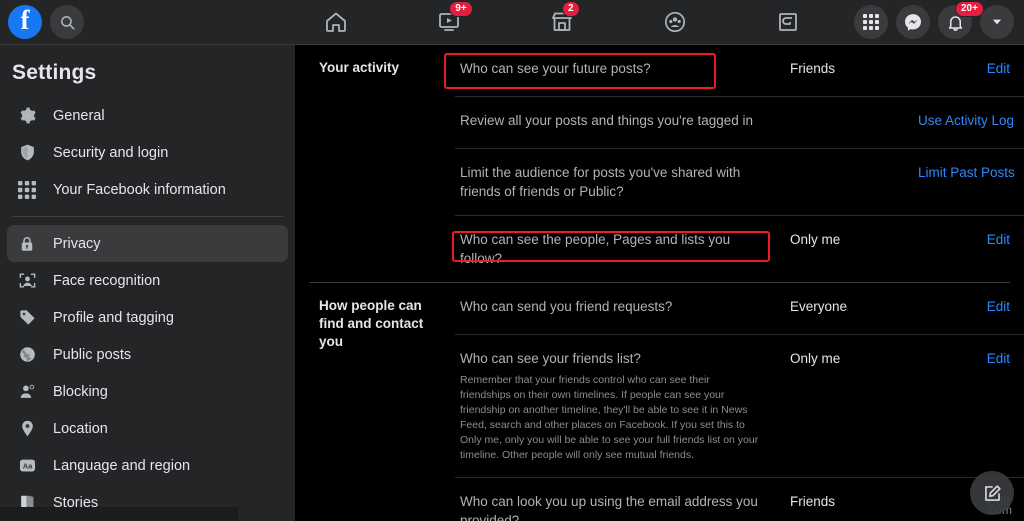  What do you see at coordinates (675, 22) in the screenshot?
I see `nav-groups-icon` at bounding box center [675, 22].